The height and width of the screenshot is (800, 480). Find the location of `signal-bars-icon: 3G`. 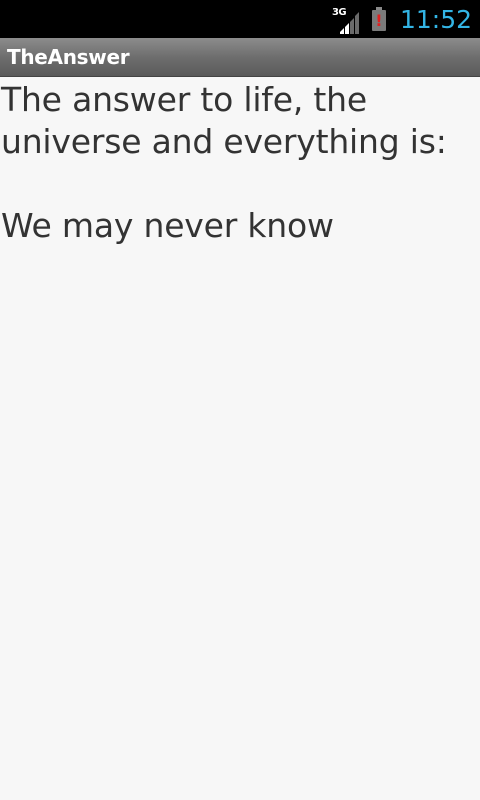

signal-bars-icon: 3G is located at coordinates (347, 19).